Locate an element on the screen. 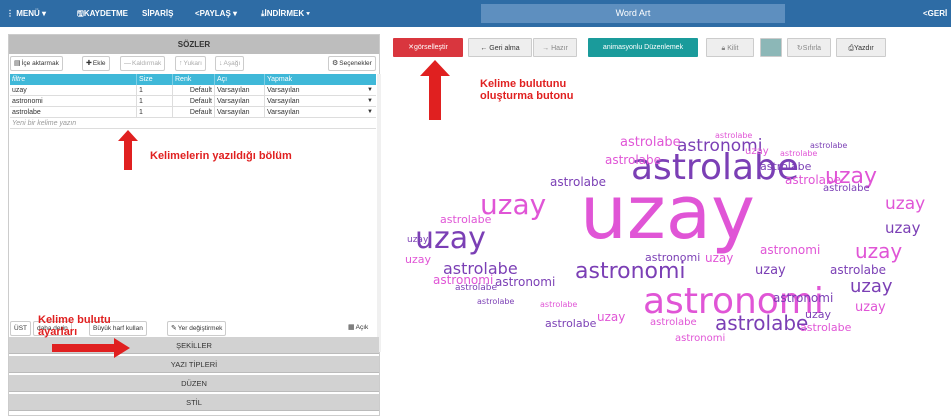 Image resolution: width=951 pixels, height=416 pixels. download-label: İNDİRMEK is located at coordinates (284, 13).